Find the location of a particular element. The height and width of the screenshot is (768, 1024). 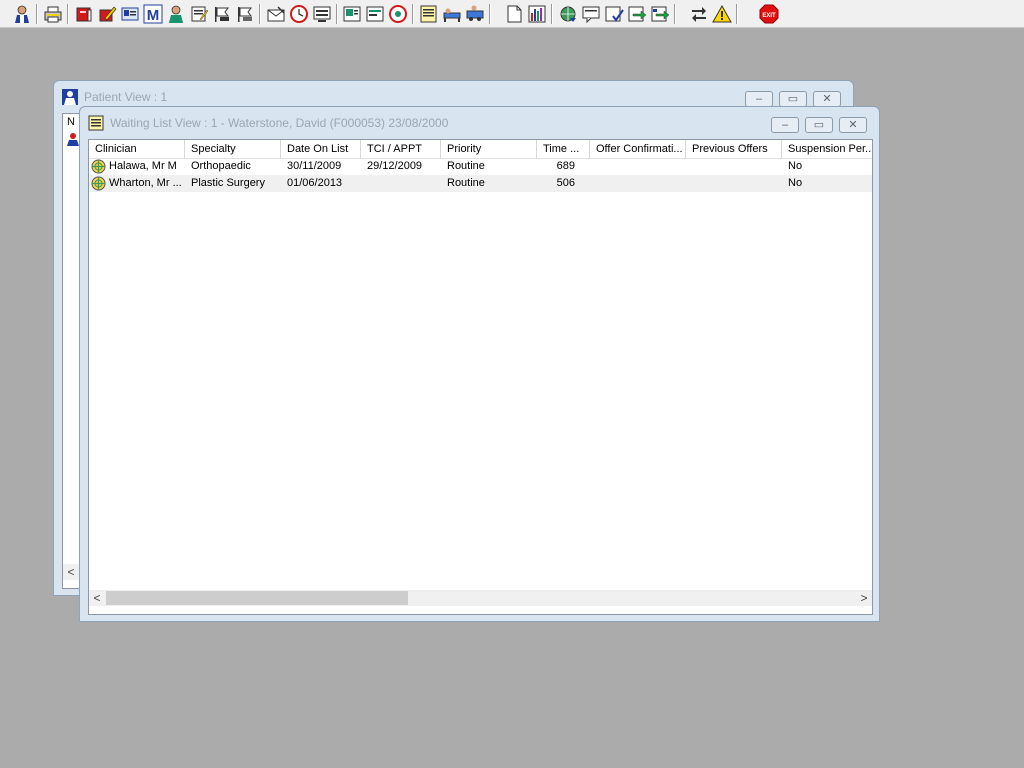

patient-row-icon is located at coordinates (73, 139).